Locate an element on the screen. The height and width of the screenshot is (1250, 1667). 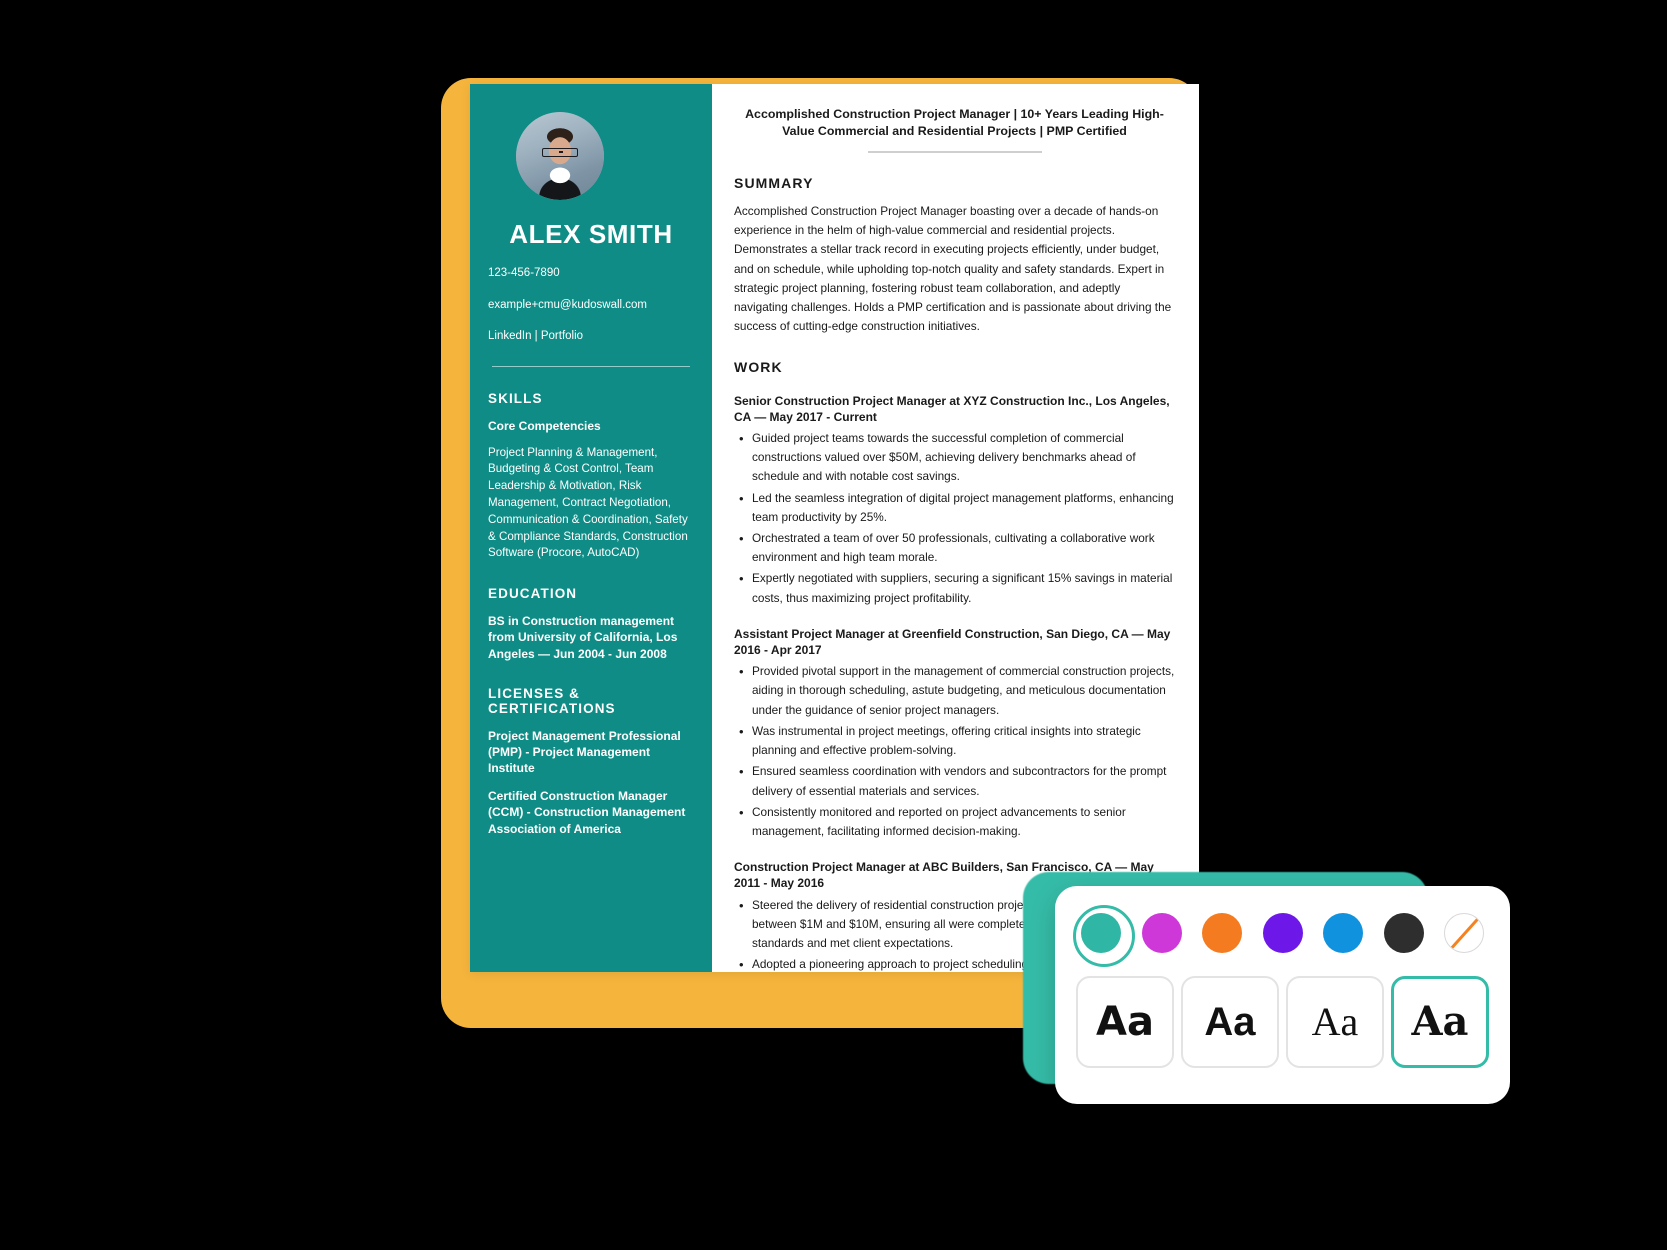
contact-links: LinkedIn | Portfolio is located at coordinates (591, 336).